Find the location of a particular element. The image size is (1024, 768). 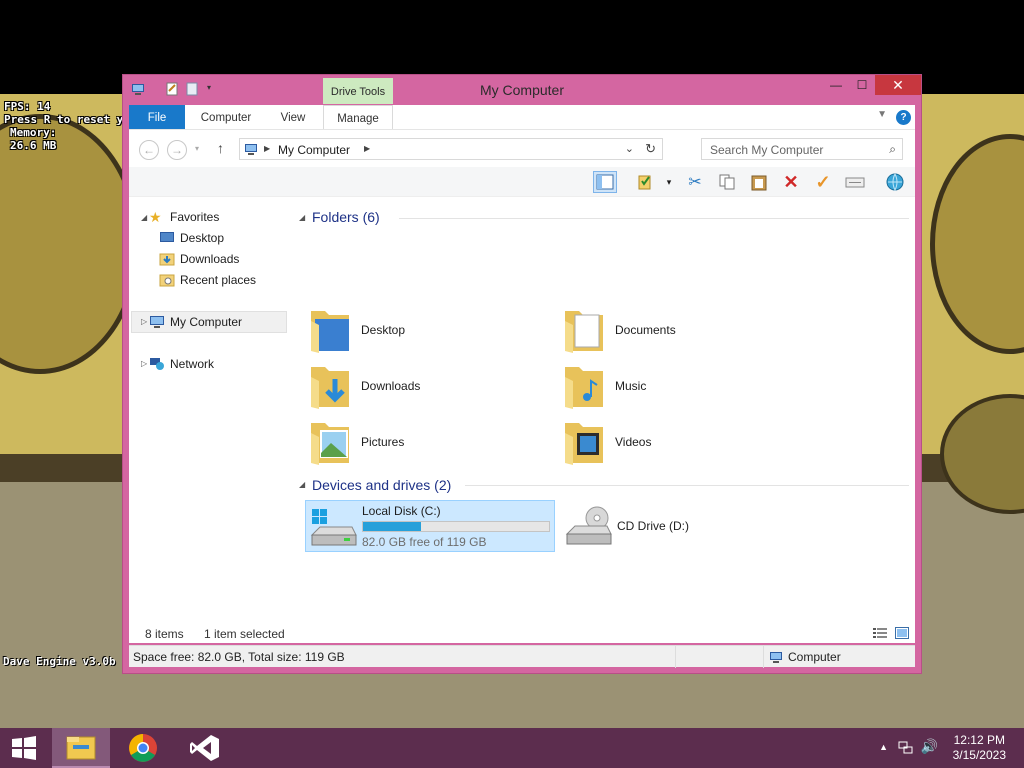

preview-pane-button is located at coordinates (605, 182).